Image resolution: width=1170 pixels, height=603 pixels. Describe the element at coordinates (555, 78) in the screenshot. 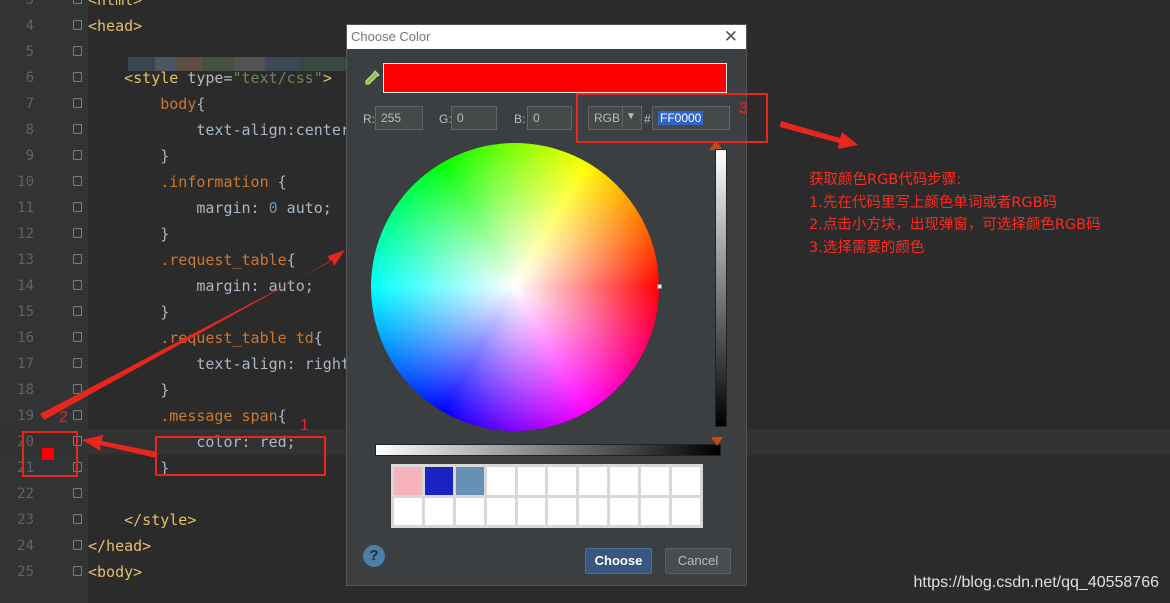

I see `color-preview` at that location.